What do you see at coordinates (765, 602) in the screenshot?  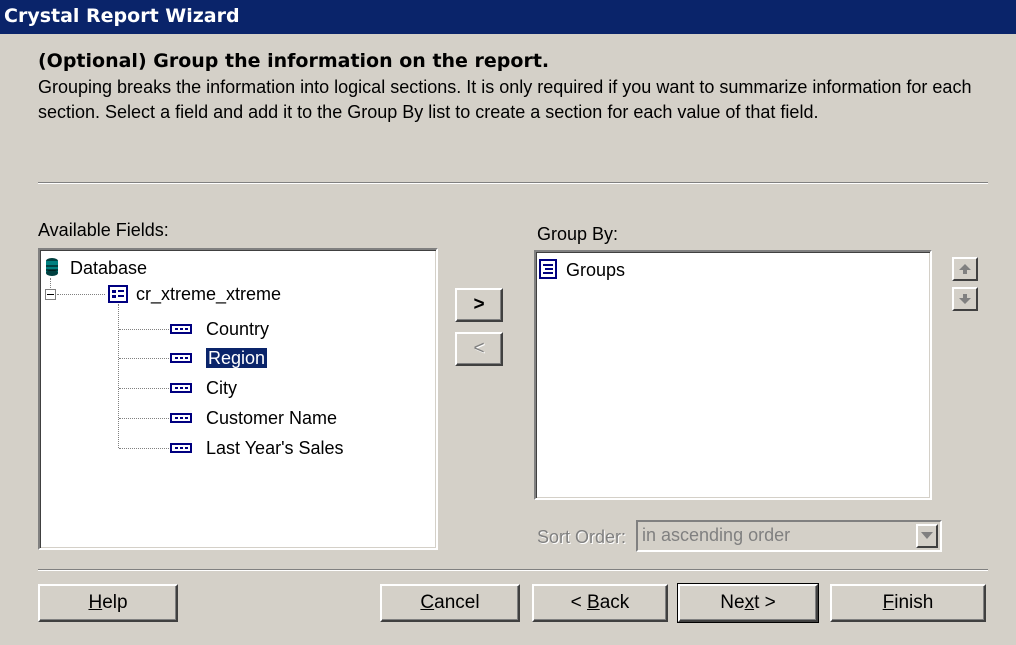 I see `next-label-suffix: t >` at bounding box center [765, 602].